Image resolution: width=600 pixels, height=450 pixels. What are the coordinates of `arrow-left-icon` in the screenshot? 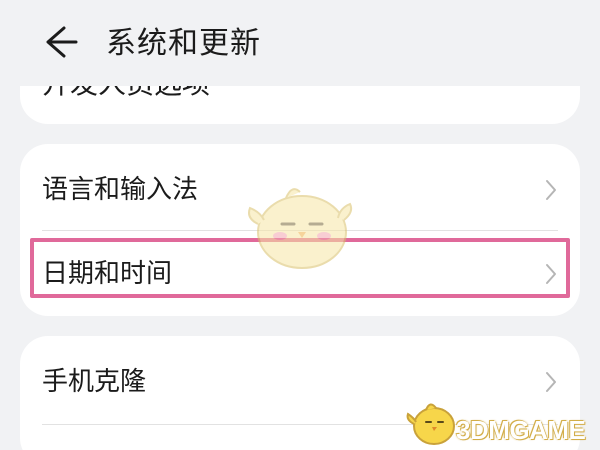 It's located at (62, 42).